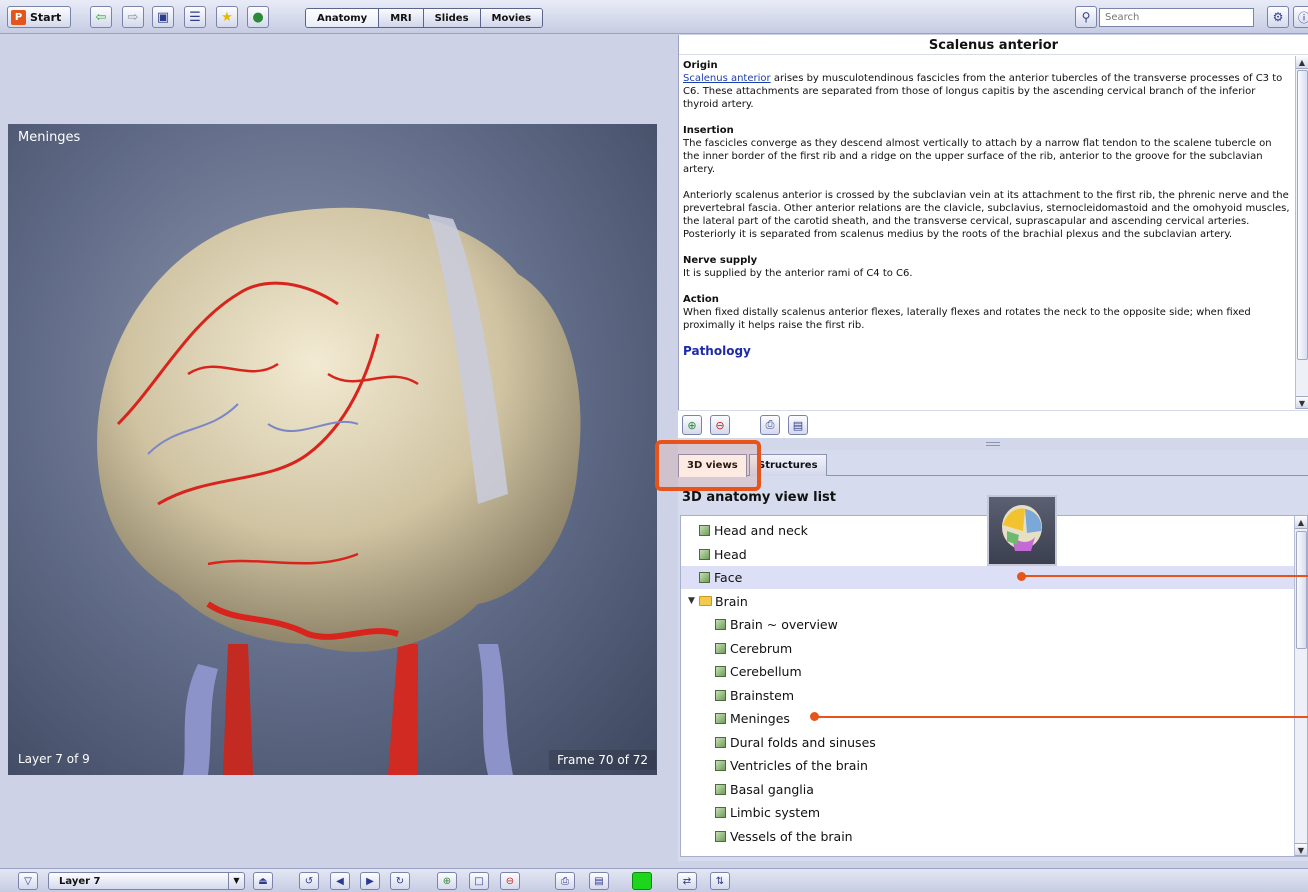  I want to click on zoom-out-button: ⊖, so click(720, 425).